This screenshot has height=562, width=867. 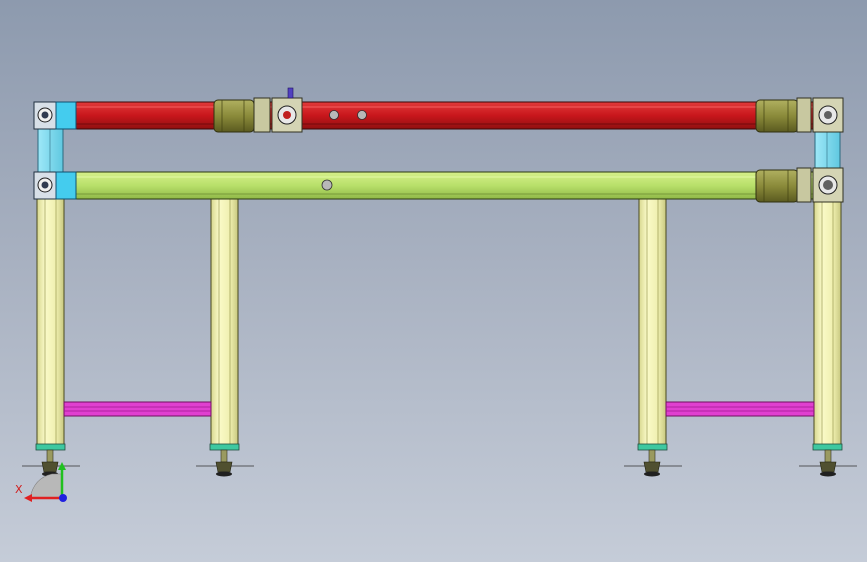 What do you see at coordinates (55, 115) in the screenshot?
I see `upper-left-end-block` at bounding box center [55, 115].